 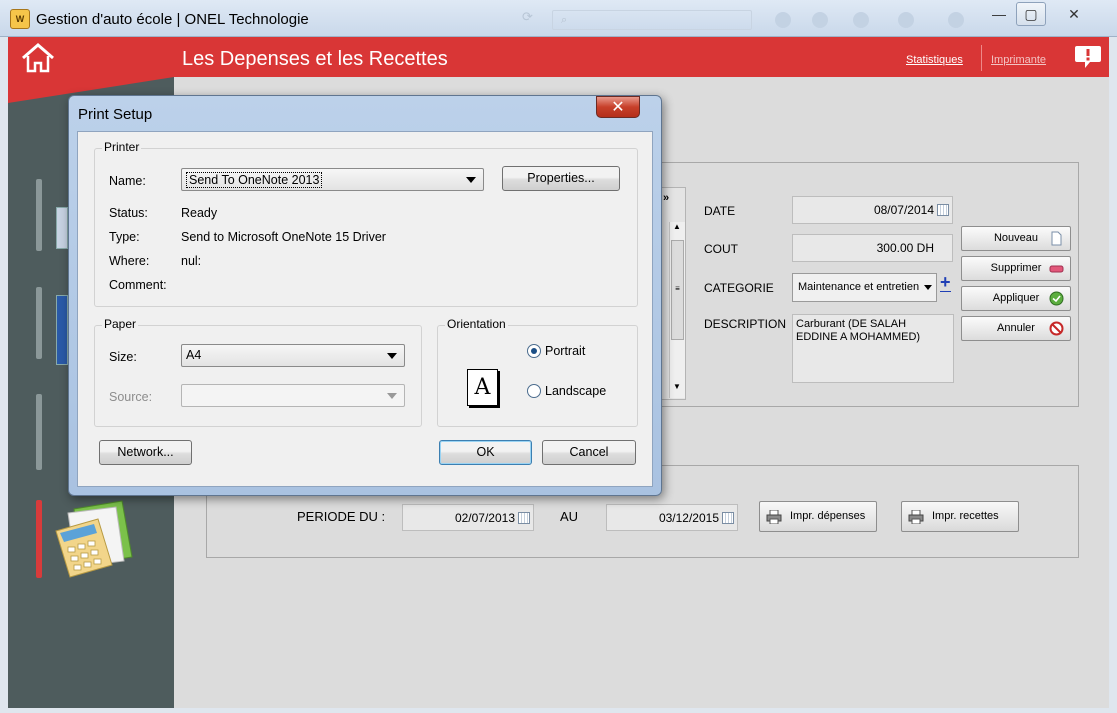 What do you see at coordinates (999, 14) in the screenshot?
I see `minimize-icon: —` at bounding box center [999, 14].